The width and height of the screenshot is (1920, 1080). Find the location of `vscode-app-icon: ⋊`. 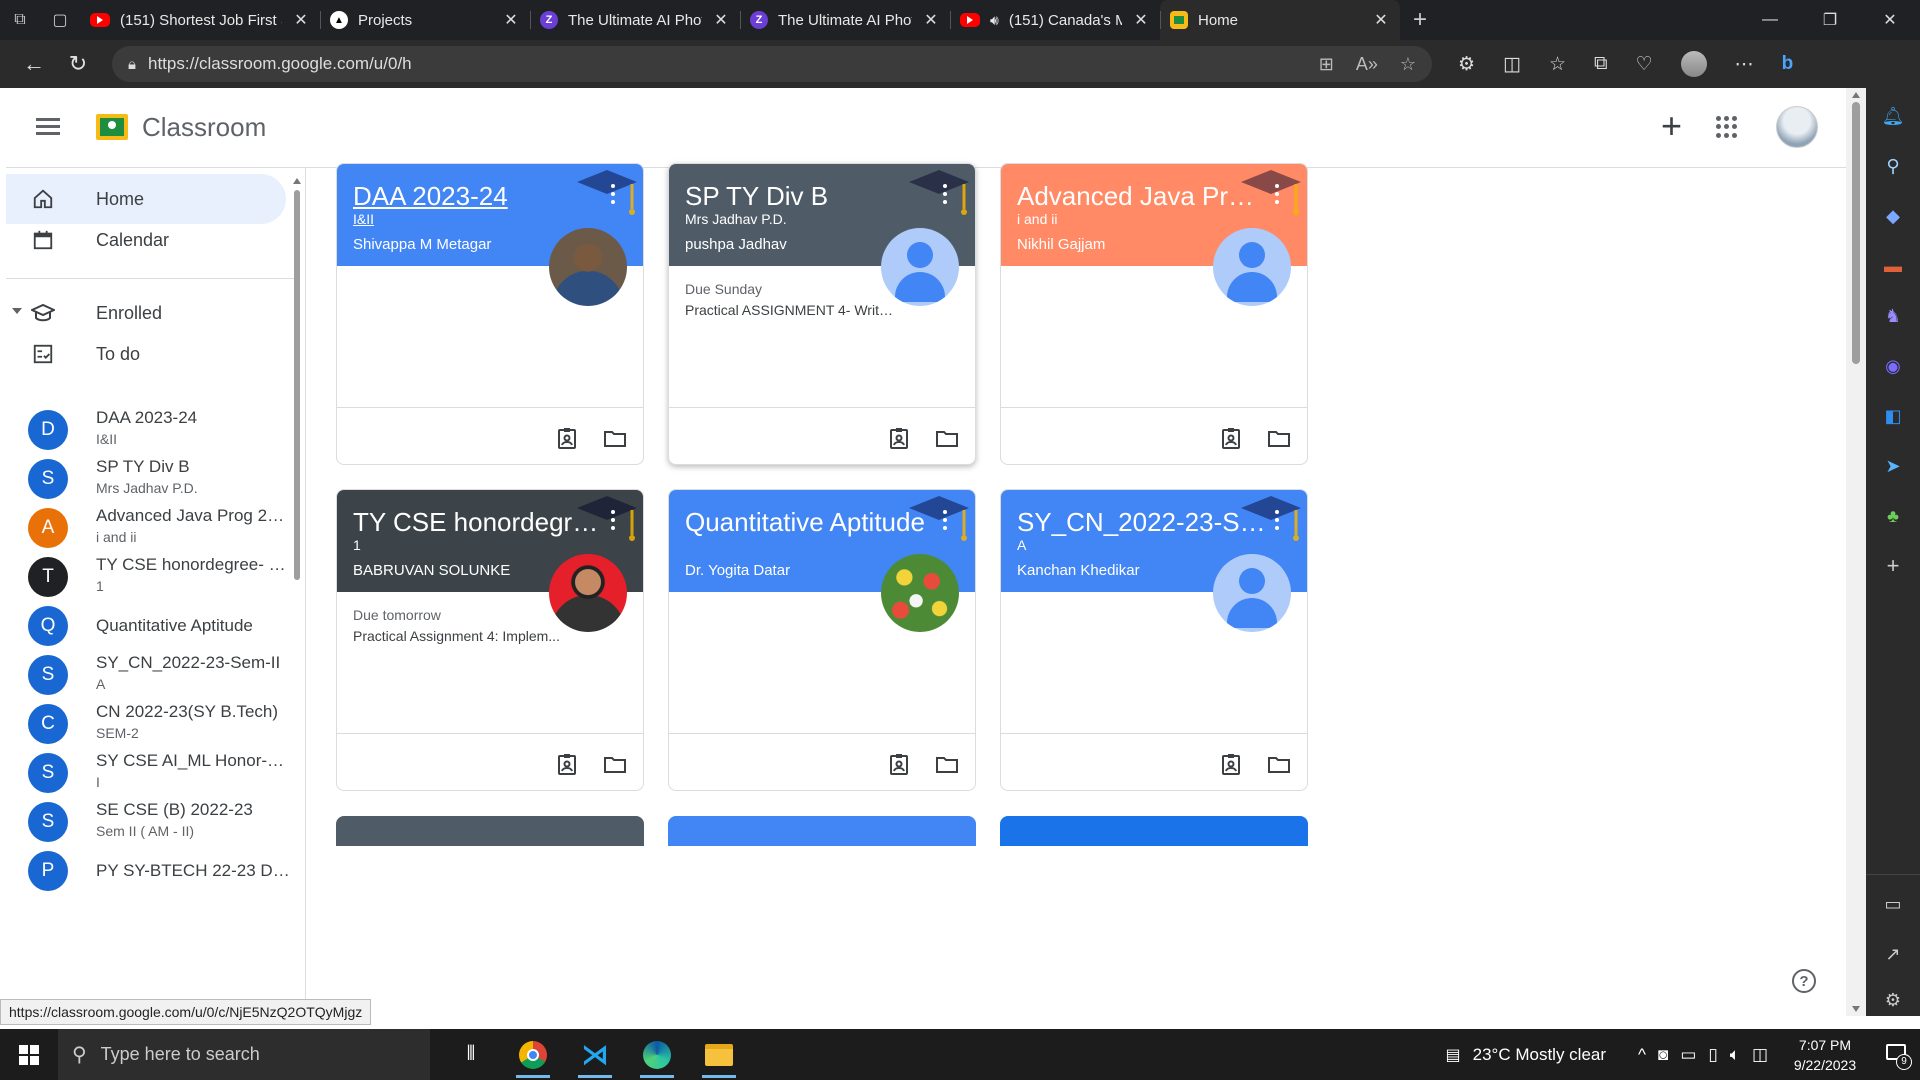

vscode-app-icon: ⋊ is located at coordinates (595, 1054).